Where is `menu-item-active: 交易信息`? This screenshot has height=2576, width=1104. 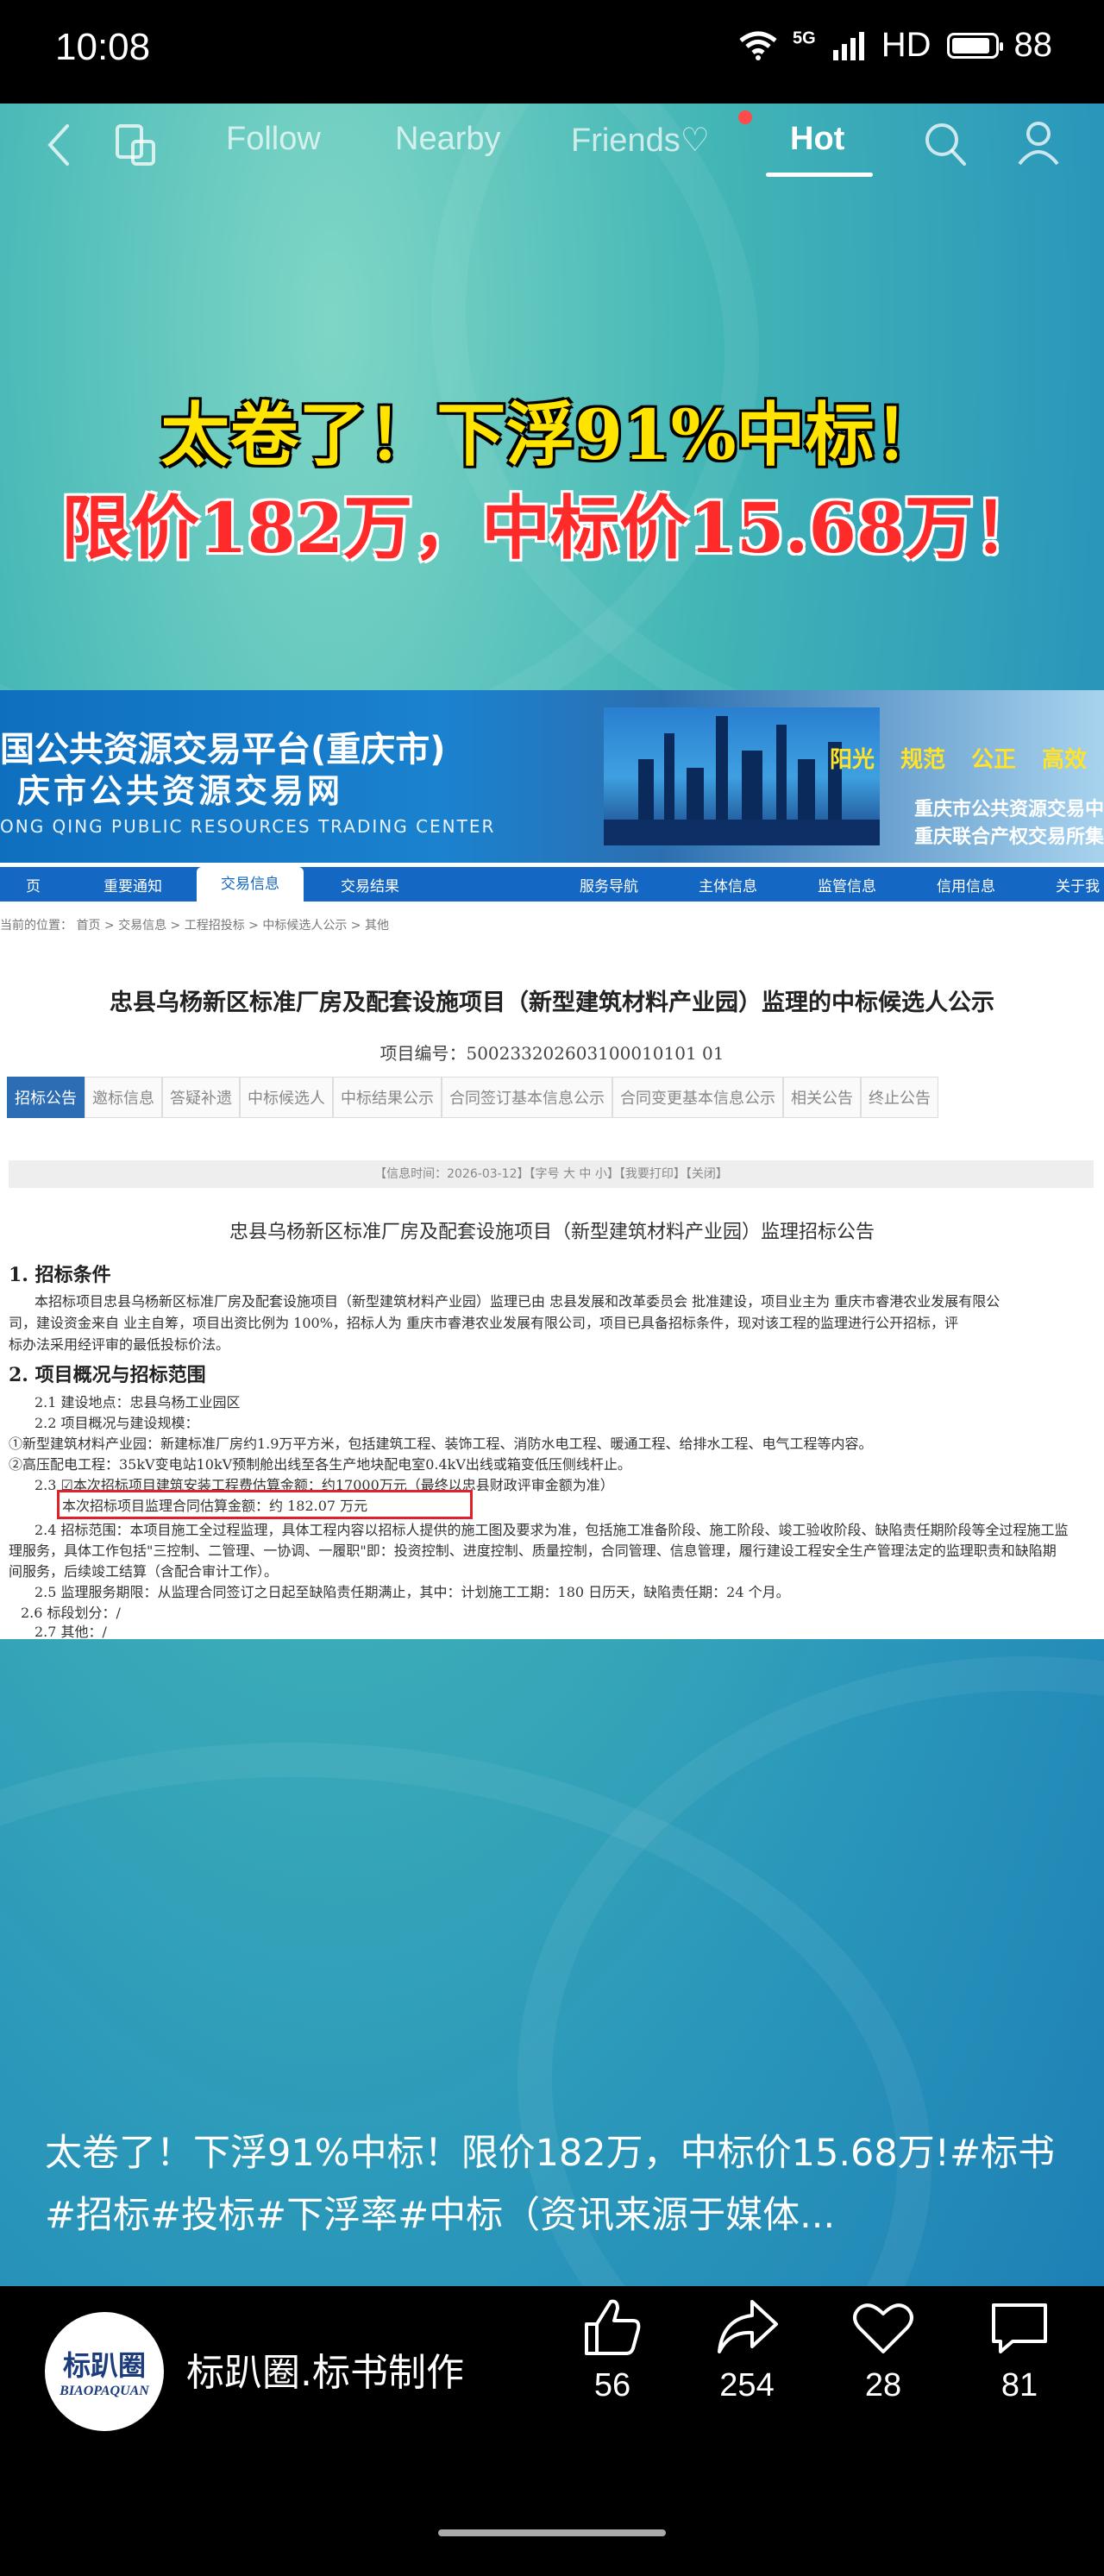 menu-item-active: 交易信息 is located at coordinates (251, 884).